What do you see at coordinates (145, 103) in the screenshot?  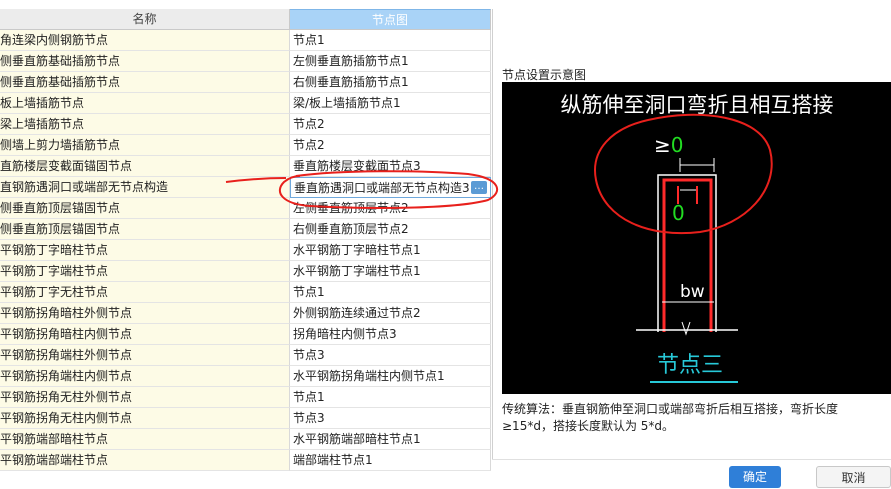 I see `cell-name: 板上墙插筋节点` at bounding box center [145, 103].